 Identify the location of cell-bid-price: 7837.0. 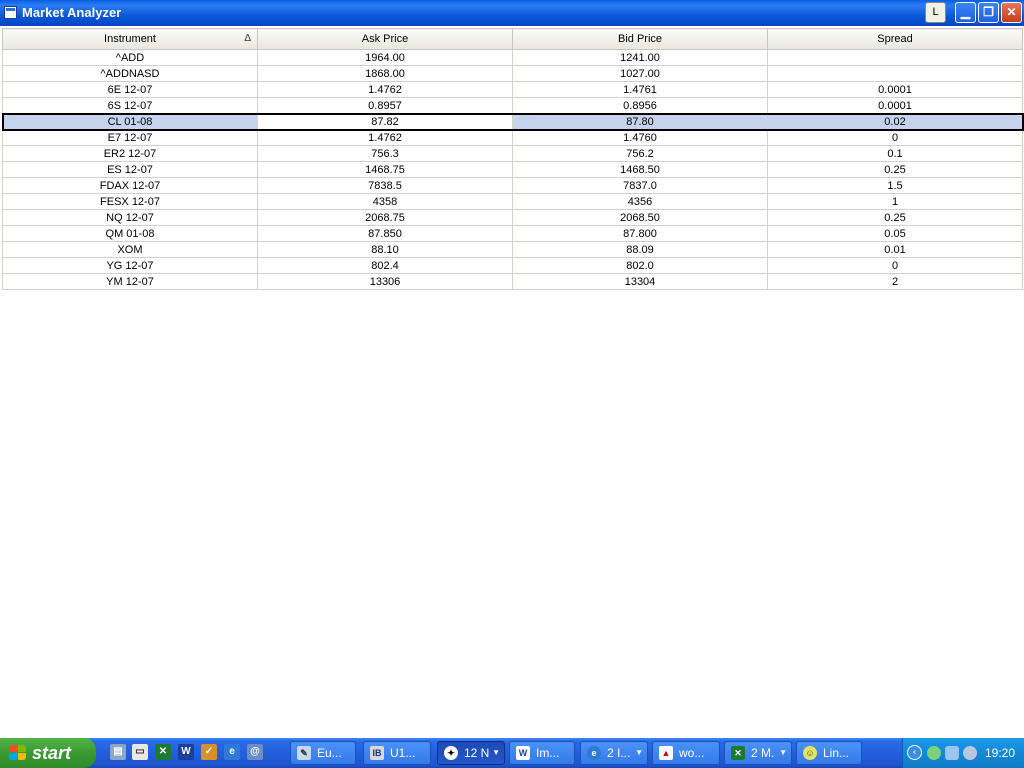
(640, 185).